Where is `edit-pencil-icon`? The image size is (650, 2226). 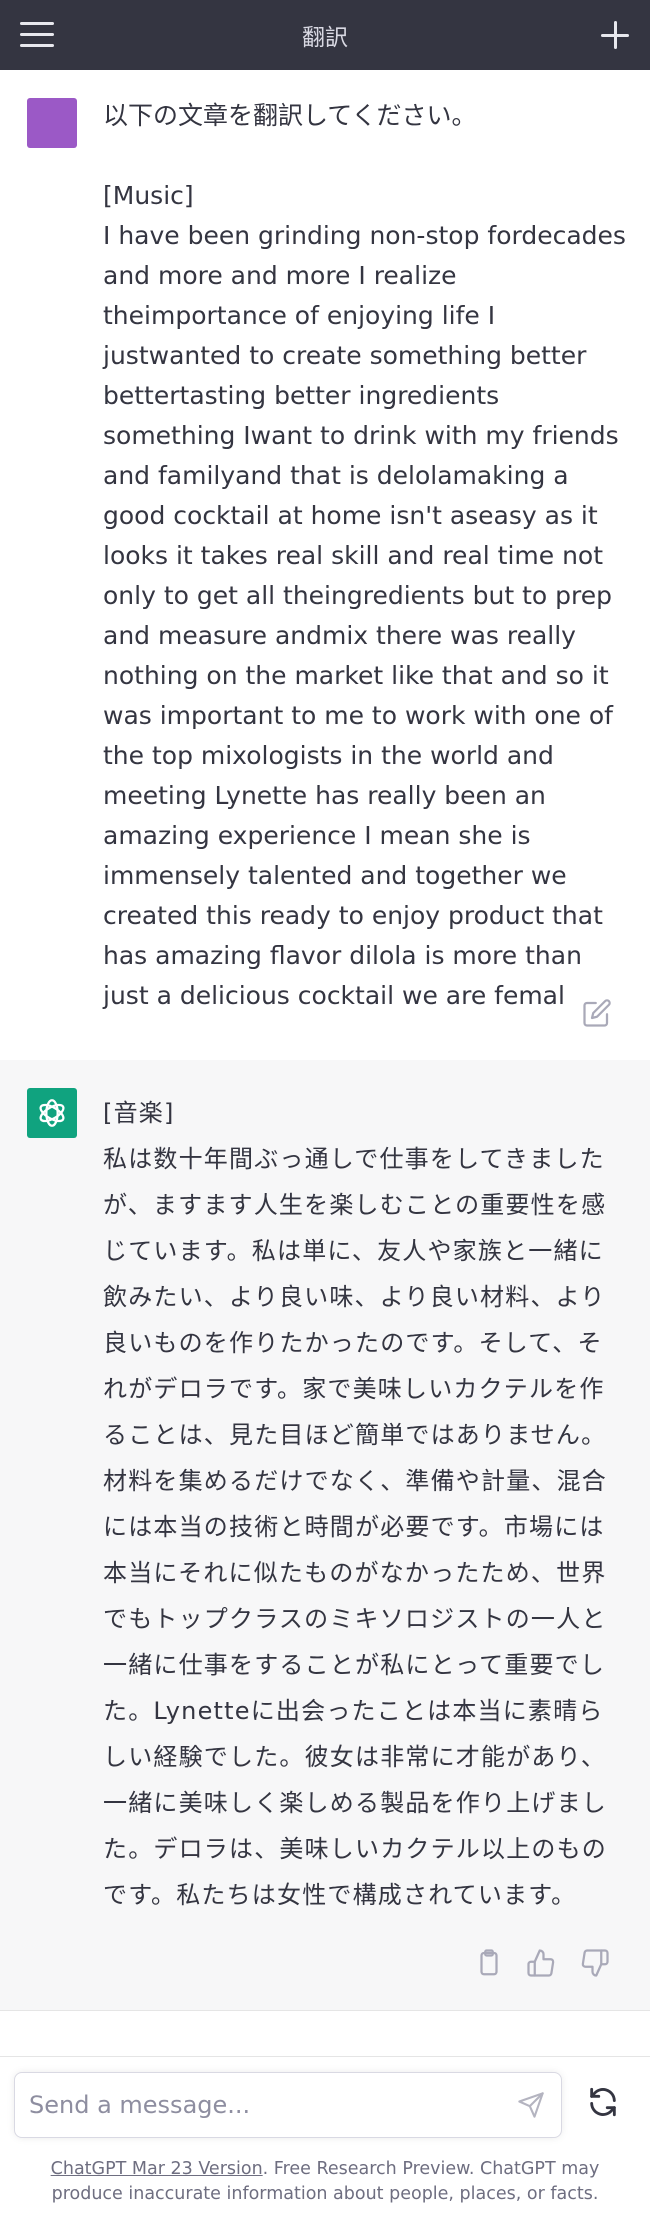
edit-pencil-icon is located at coordinates (597, 1013).